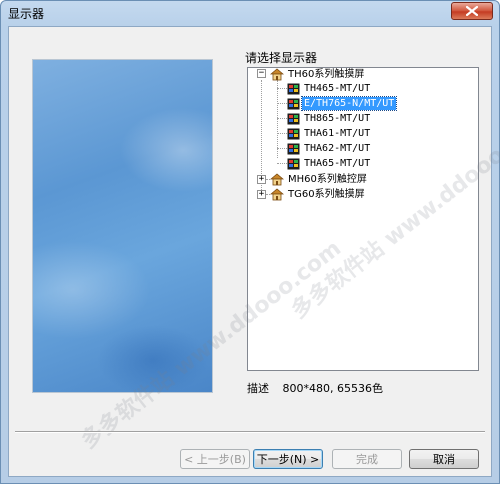 Image resolution: width=500 pixels, height=484 pixels. I want to click on next-button: 下一步(N) >, so click(288, 459).